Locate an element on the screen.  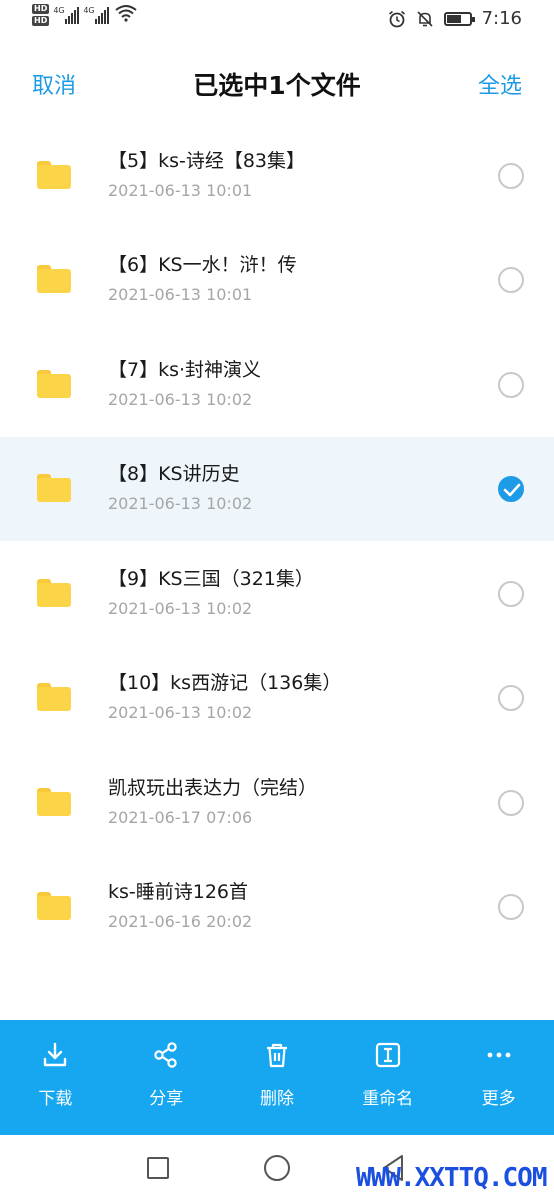
download-icon is located at coordinates (55, 1054).